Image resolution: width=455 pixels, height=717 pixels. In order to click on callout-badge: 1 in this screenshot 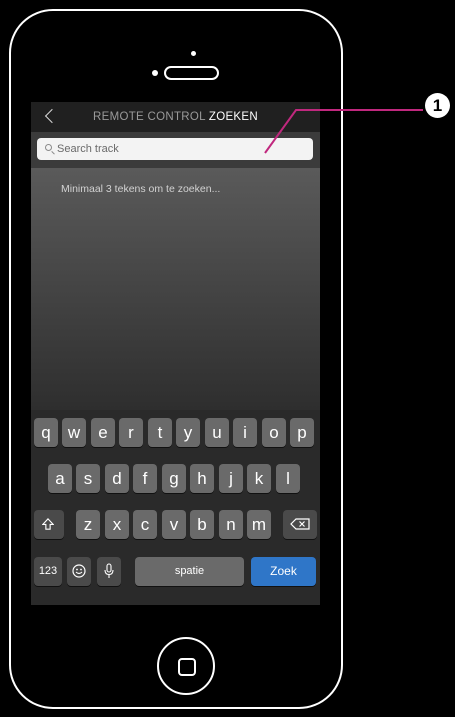, I will do `click(437, 105)`.